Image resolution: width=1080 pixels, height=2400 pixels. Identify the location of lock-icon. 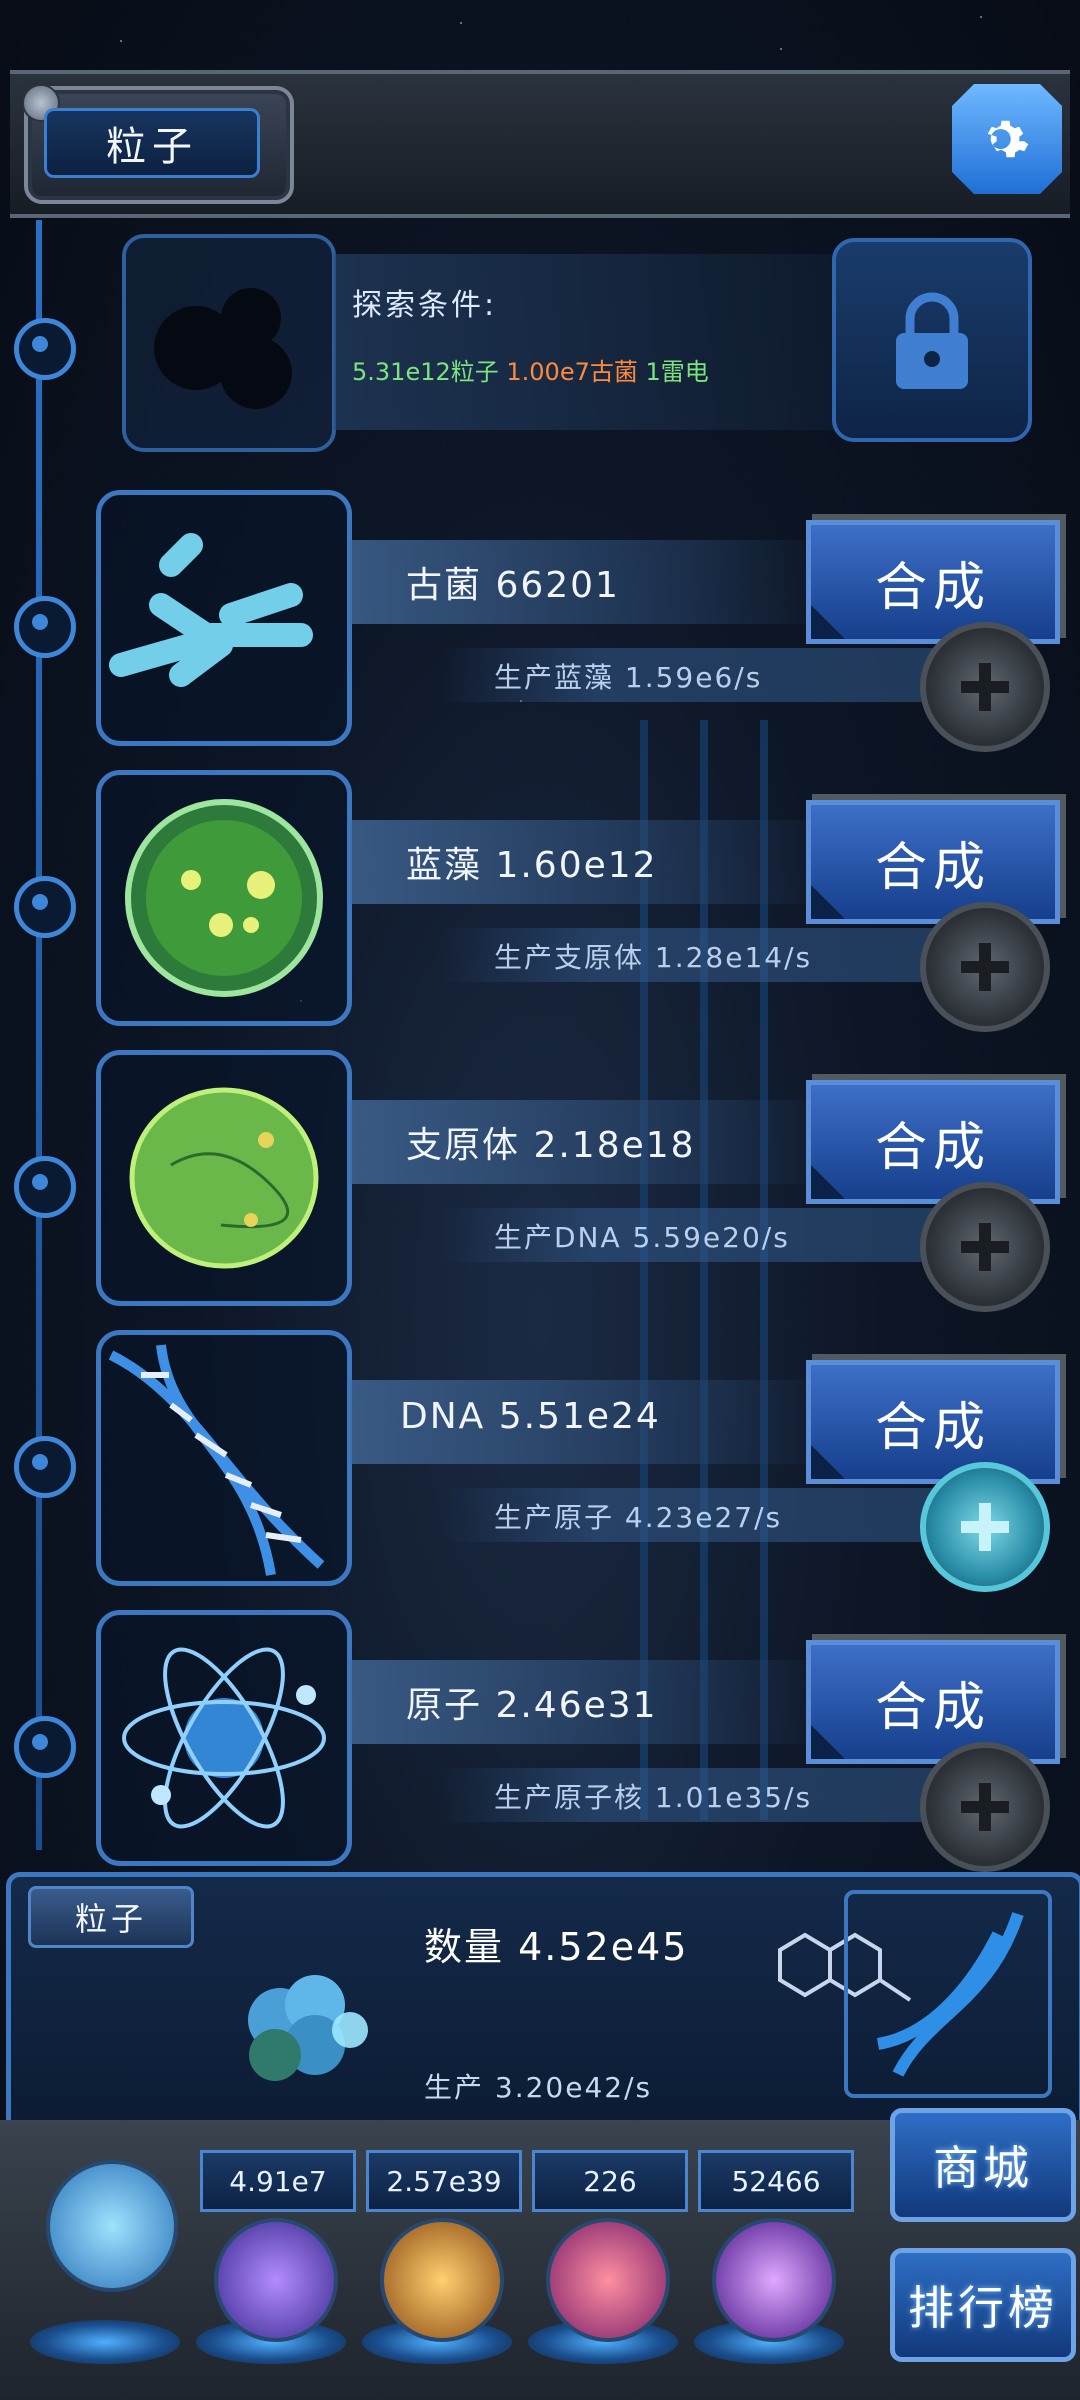
(932, 340).